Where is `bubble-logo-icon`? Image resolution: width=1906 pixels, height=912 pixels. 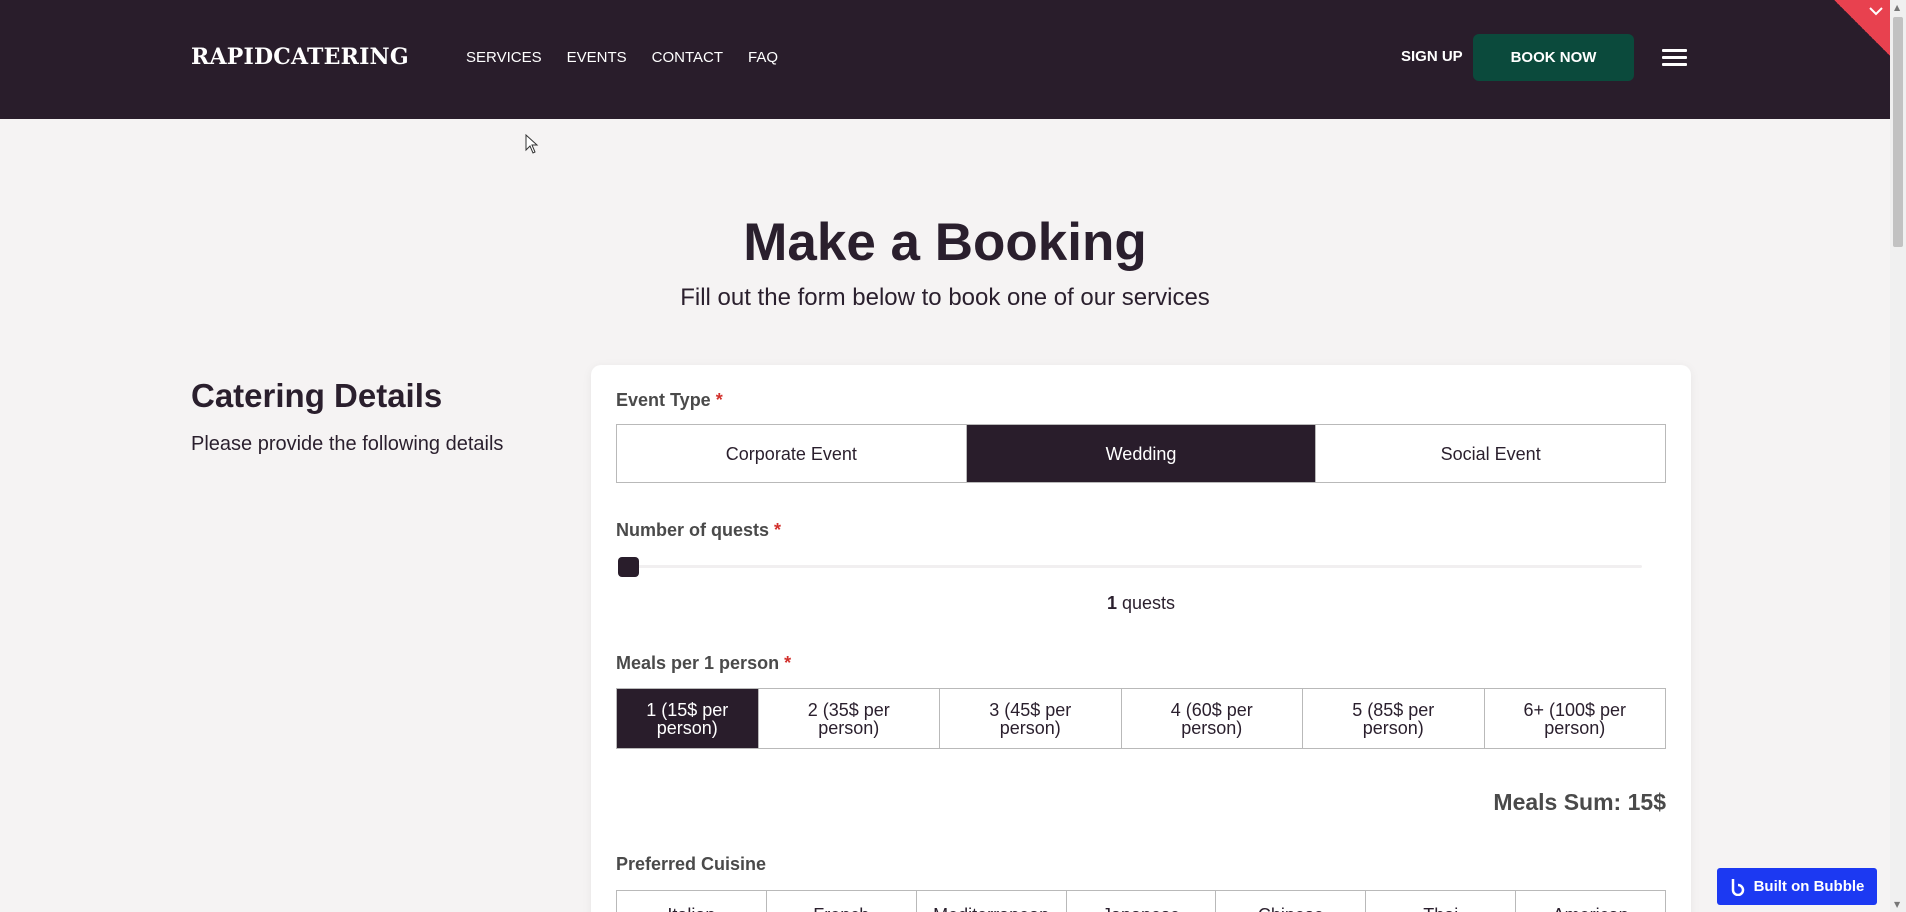 bubble-logo-icon is located at coordinates (1737, 887).